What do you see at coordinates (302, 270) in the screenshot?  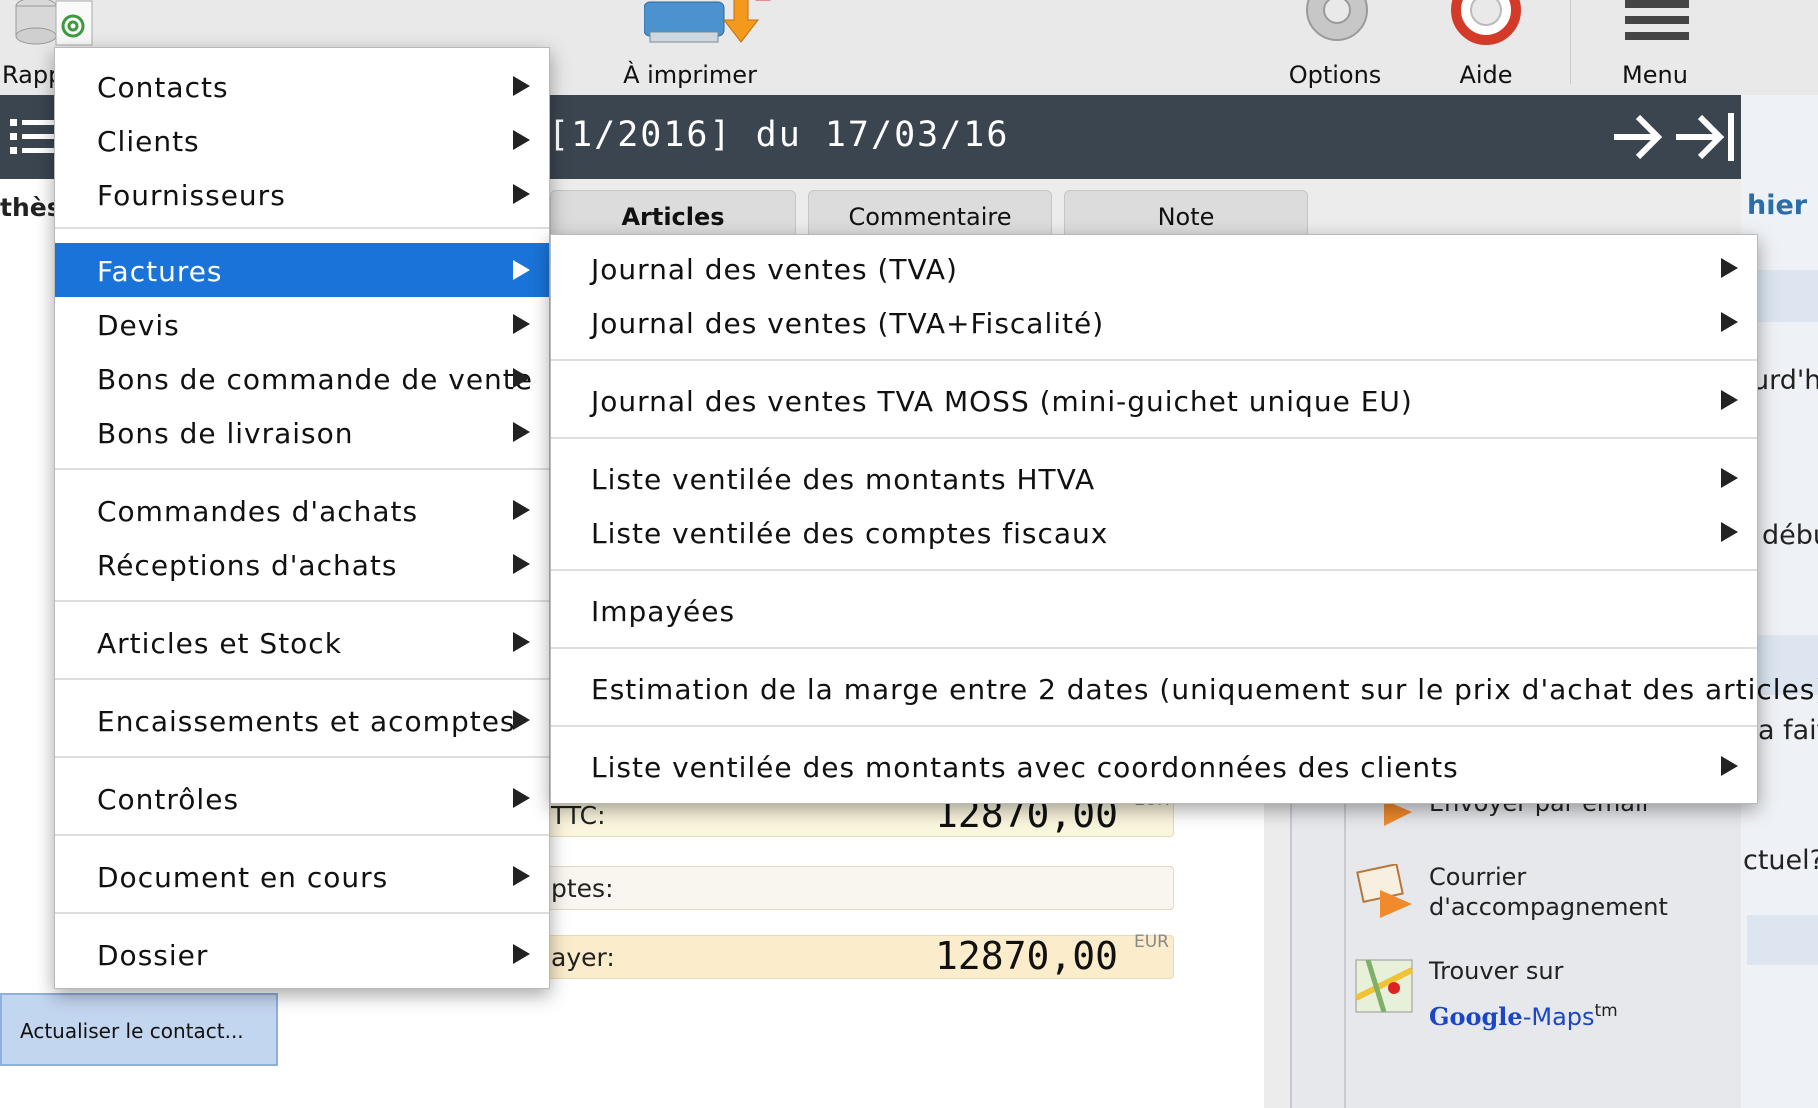 I see `menu-item-factures: Factures` at bounding box center [302, 270].